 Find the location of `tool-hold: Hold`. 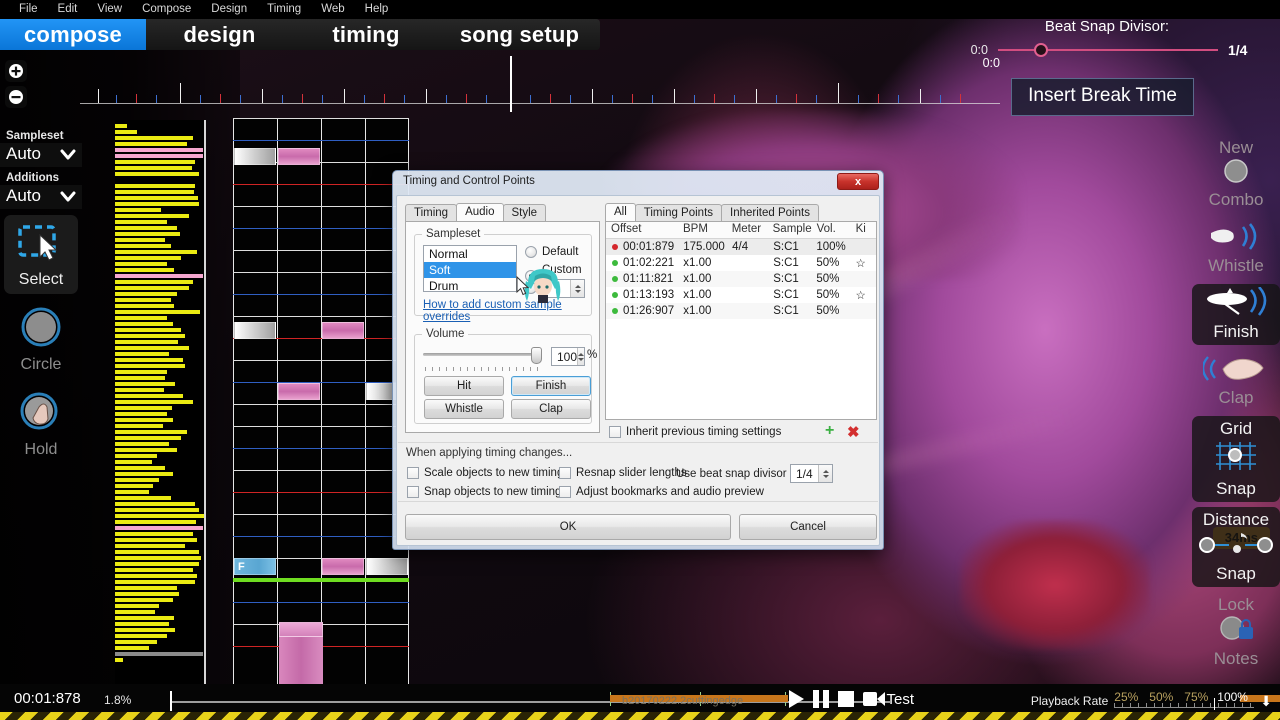

tool-hold: Hold is located at coordinates (41, 424).